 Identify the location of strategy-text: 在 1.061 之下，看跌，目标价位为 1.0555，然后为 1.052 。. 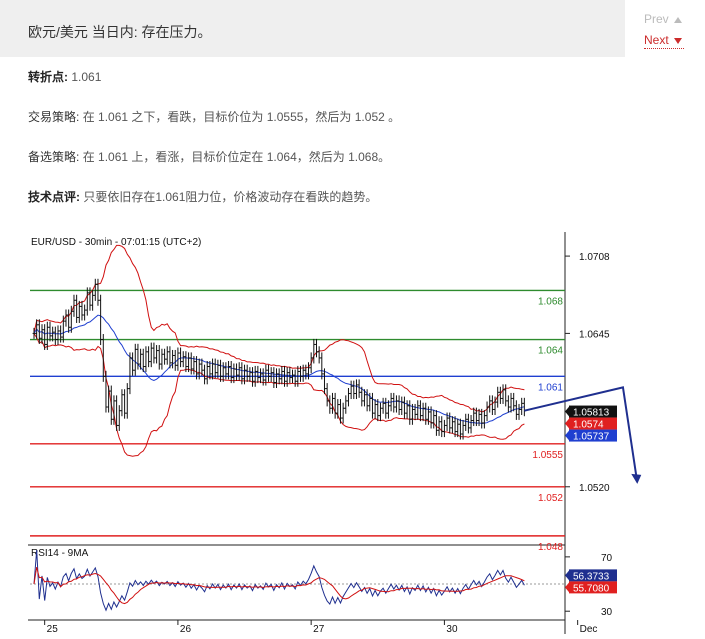
(241, 117).